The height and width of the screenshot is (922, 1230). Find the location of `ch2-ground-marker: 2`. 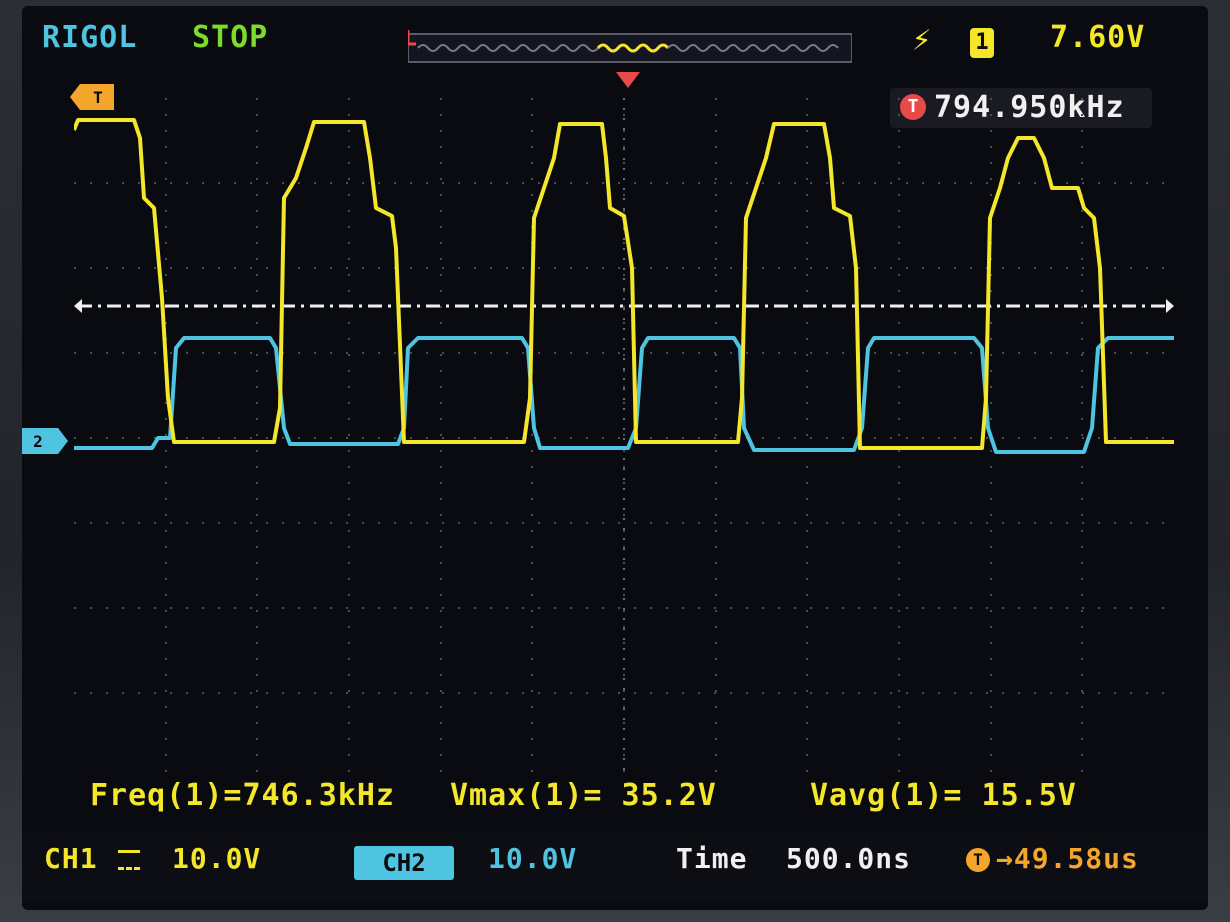

ch2-ground-marker: 2 is located at coordinates (45, 441).